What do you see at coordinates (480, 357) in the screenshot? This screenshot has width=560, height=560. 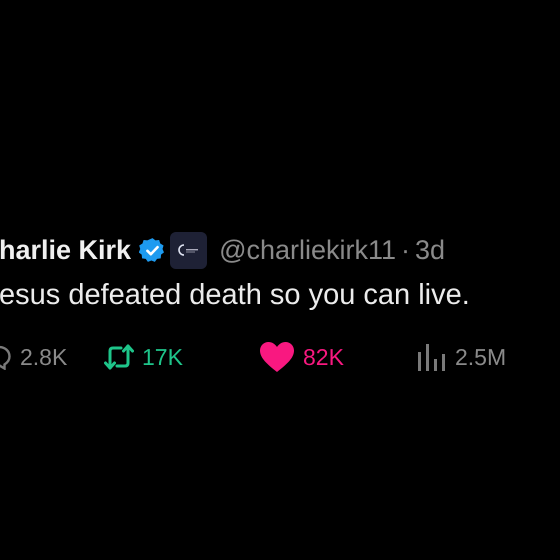 I see `views-count: 2.5M` at bounding box center [480, 357].